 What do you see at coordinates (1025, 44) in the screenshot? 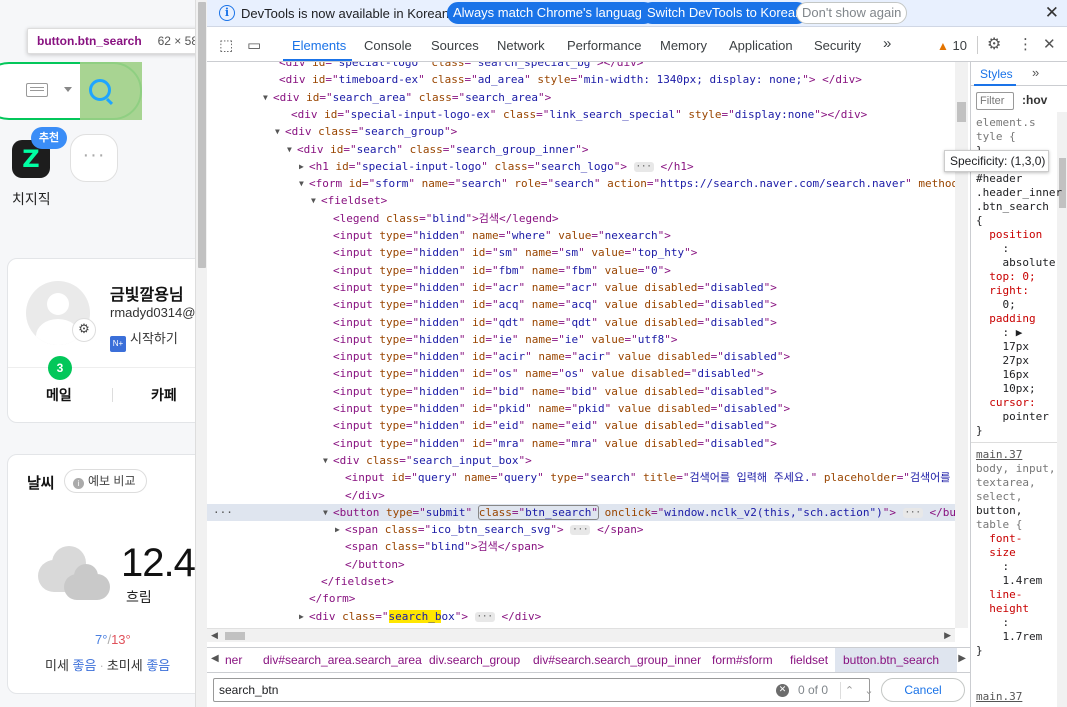
I see `kebab-menu-icon: ⋮` at bounding box center [1025, 44].